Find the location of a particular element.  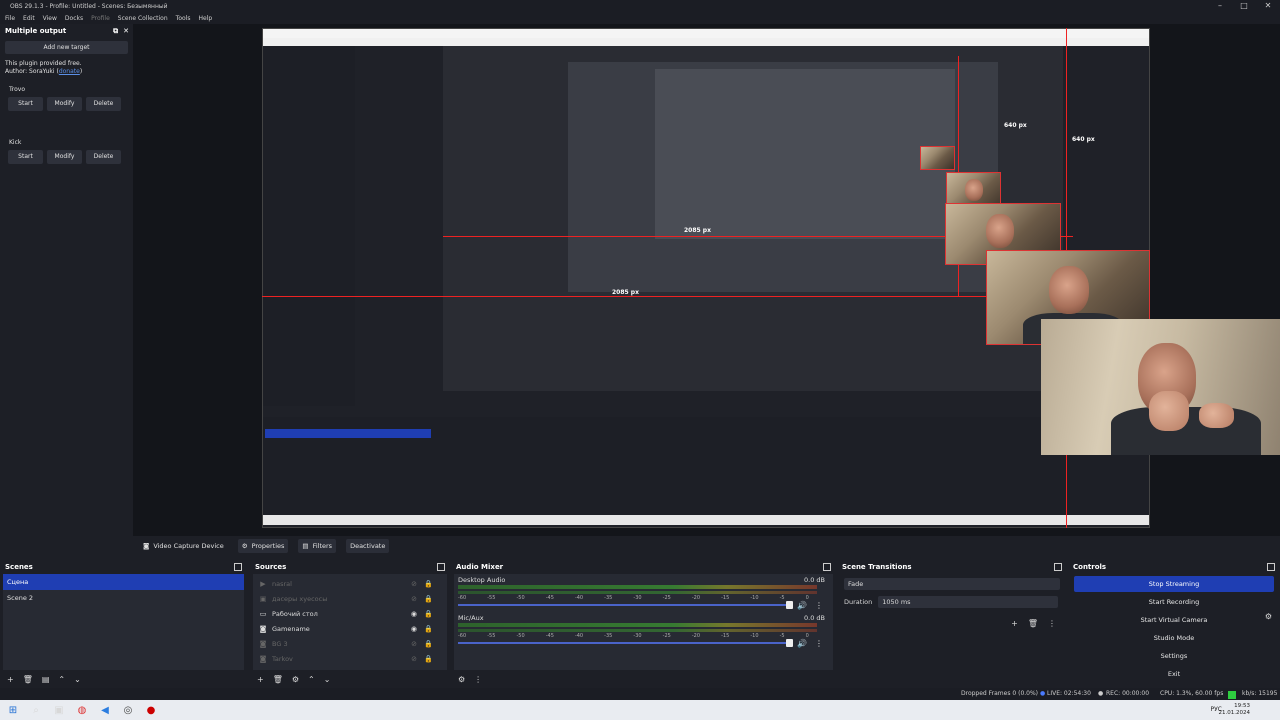

settings-button: Settings is located at coordinates (1174, 656).